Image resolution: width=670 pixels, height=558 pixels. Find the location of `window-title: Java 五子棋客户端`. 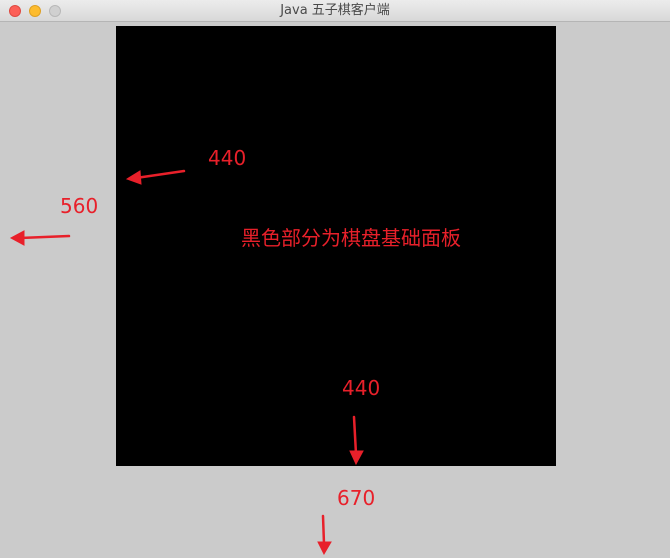

window-title: Java 五子棋客户端 is located at coordinates (335, 10).